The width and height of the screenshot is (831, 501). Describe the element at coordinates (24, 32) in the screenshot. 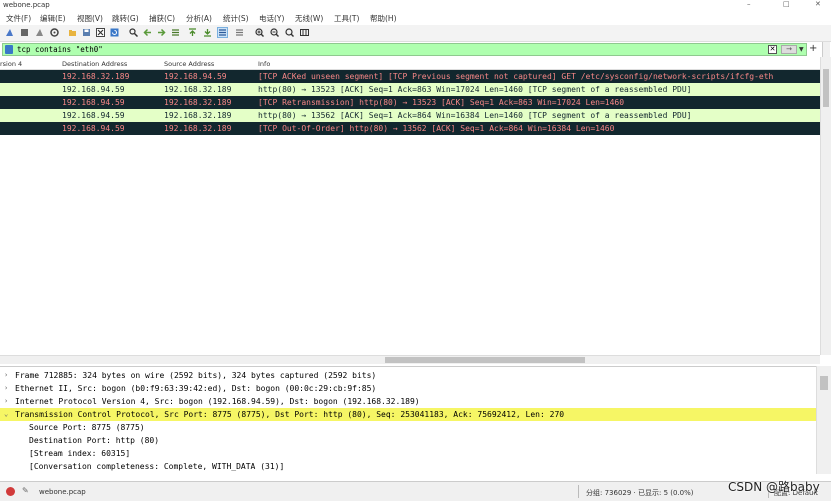

I see `stop-icon` at that location.